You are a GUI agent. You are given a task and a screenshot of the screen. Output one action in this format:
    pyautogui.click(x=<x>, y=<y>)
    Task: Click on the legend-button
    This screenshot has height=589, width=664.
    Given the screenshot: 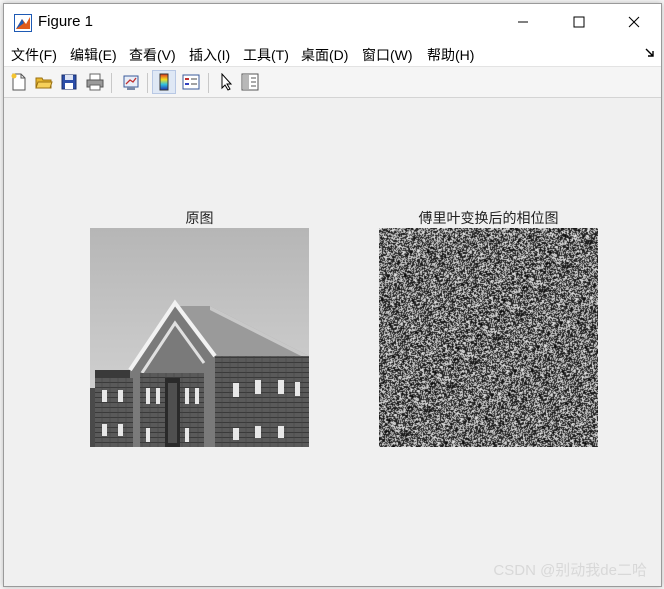 What is the action you would take?
    pyautogui.click(x=191, y=82)
    